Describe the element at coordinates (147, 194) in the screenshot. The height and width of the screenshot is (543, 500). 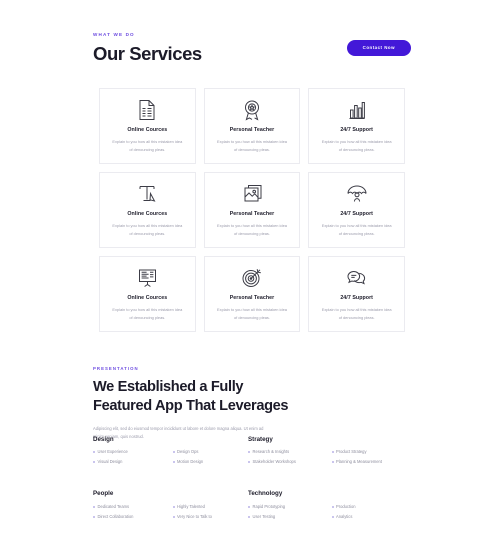
I see `typography-tool-icon` at that location.